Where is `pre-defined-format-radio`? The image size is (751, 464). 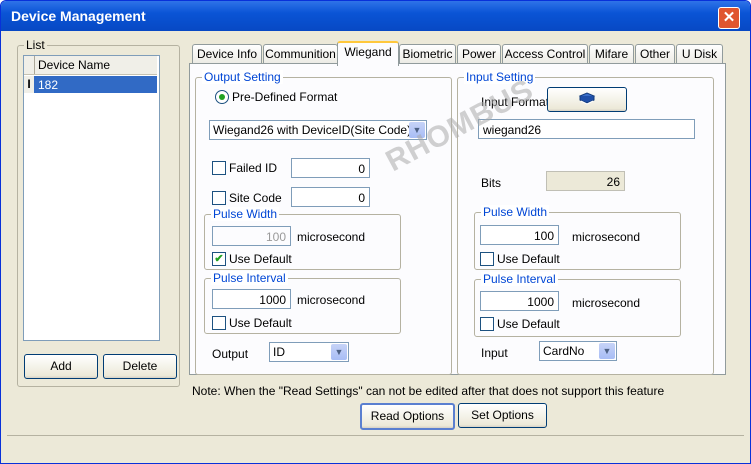 pre-defined-format-radio is located at coordinates (222, 97).